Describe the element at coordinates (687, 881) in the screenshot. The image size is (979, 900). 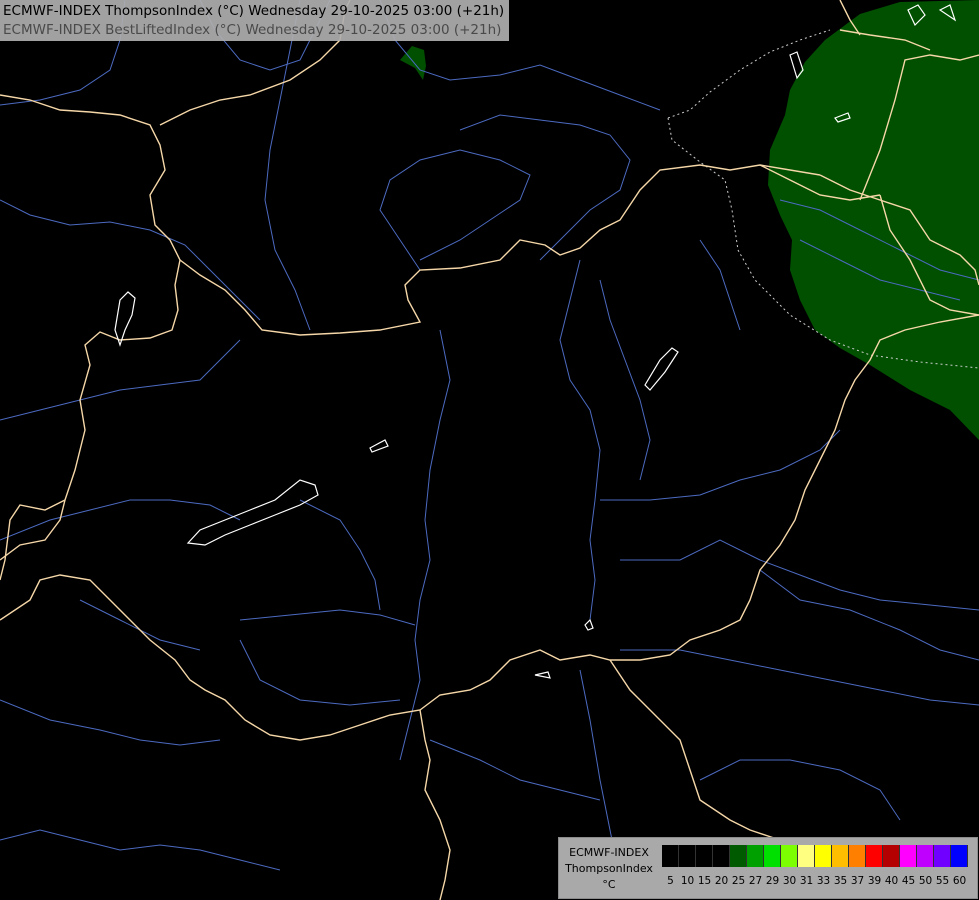
I see `legend-tick-label: 10` at that location.